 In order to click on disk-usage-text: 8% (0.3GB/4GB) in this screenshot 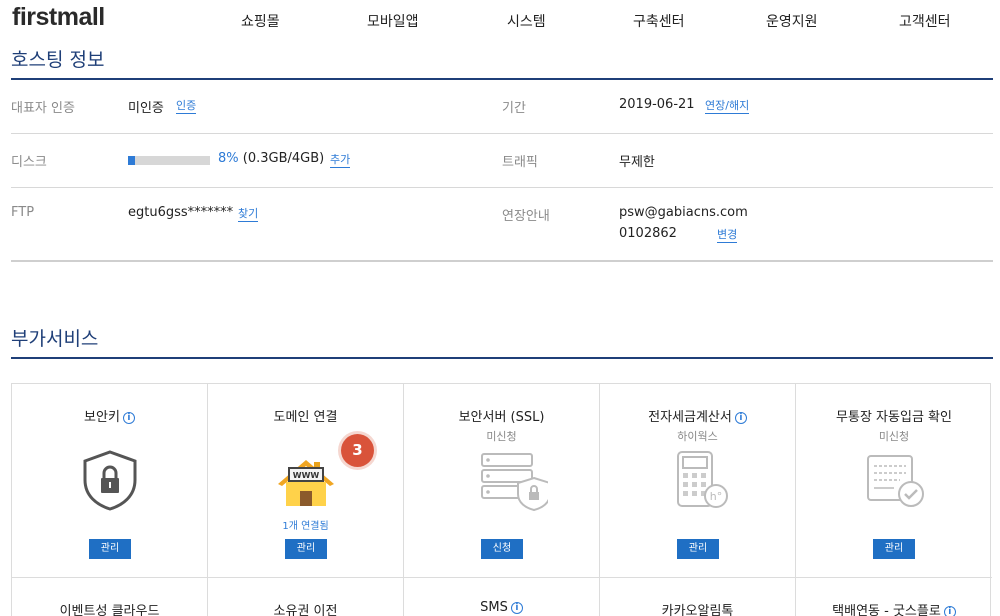, I will do `click(271, 158)`.